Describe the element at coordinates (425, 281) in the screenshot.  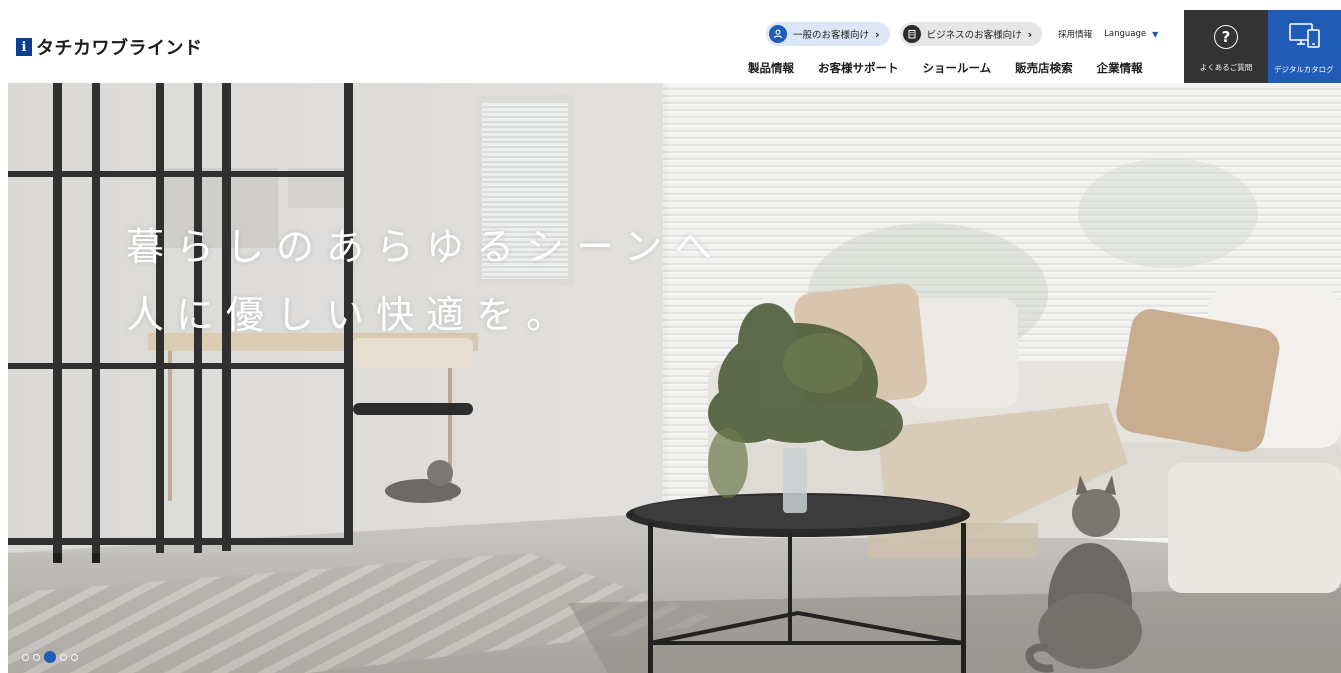
I see `hero-headline: 暮らしのあらゆるシーンへ 人に優しい快適を。` at that location.